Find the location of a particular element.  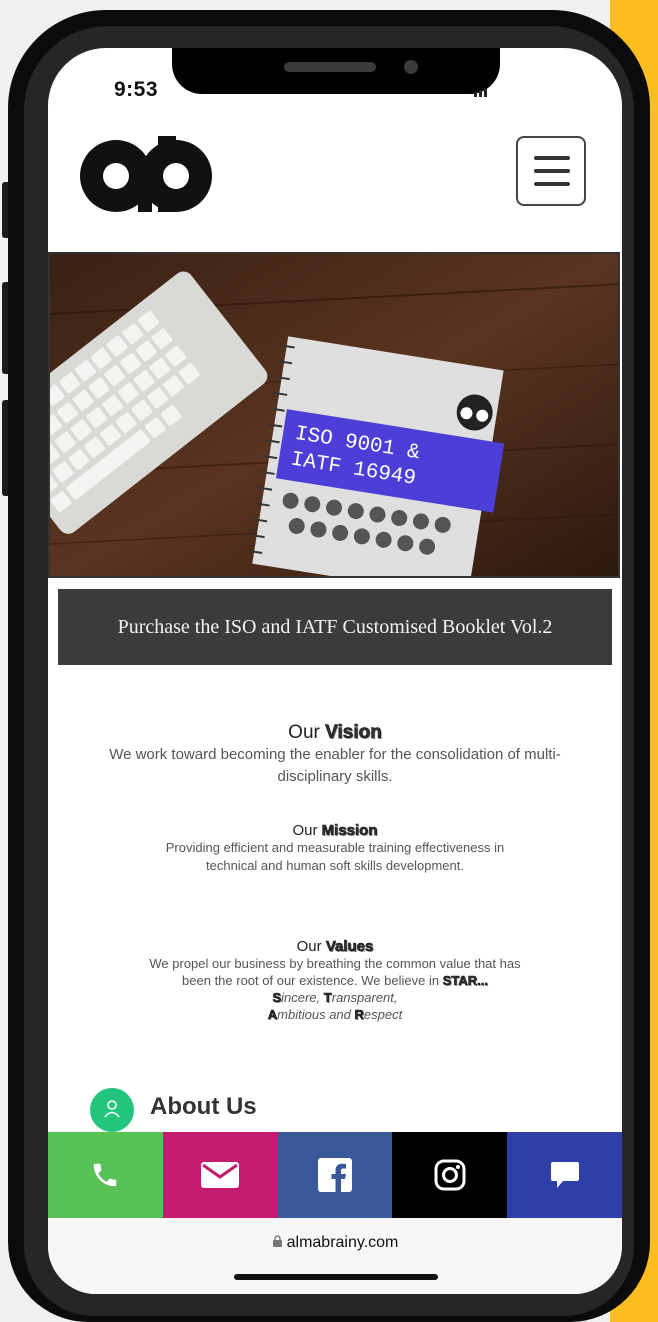

about-us-heading: About Us is located at coordinates (203, 1107).